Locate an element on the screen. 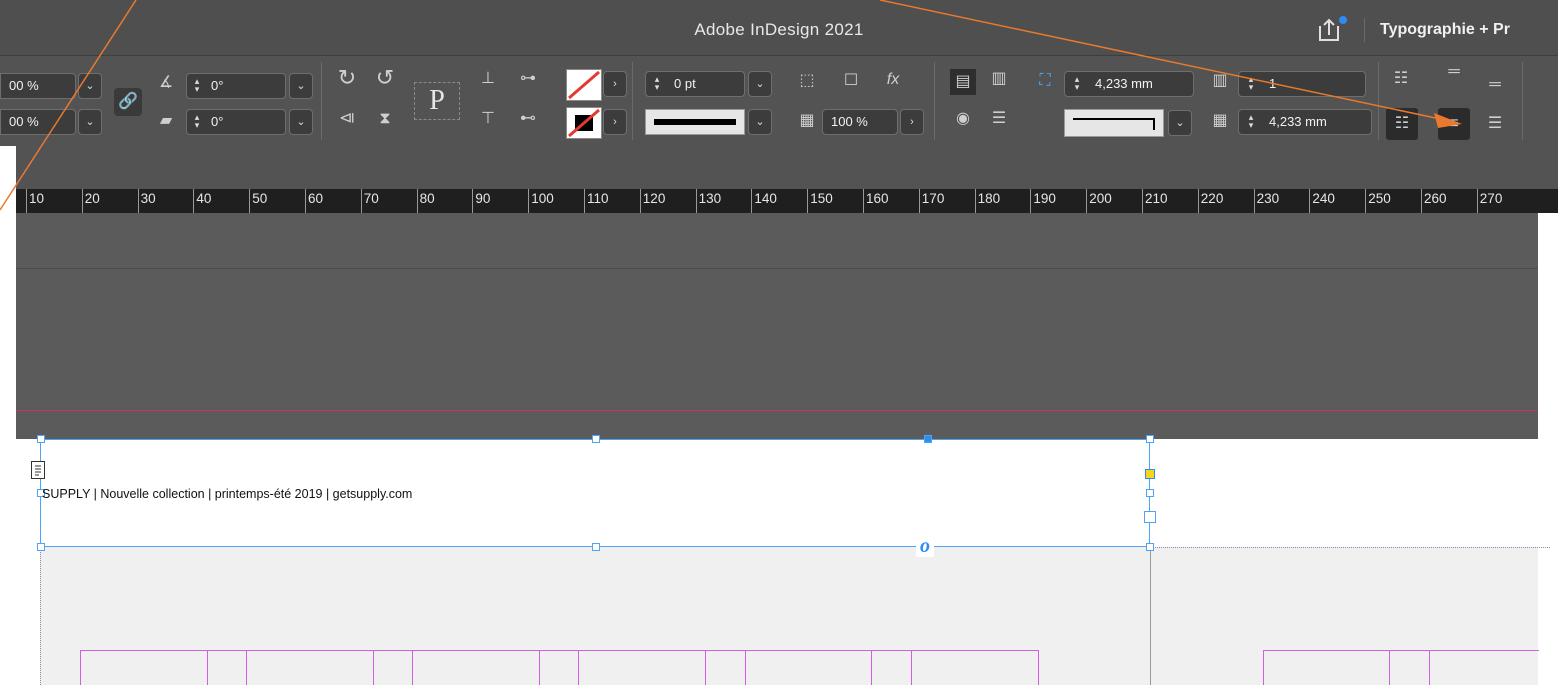 The height and width of the screenshot is (685, 1558). rotate-cw-icon: ↻ is located at coordinates (347, 78).